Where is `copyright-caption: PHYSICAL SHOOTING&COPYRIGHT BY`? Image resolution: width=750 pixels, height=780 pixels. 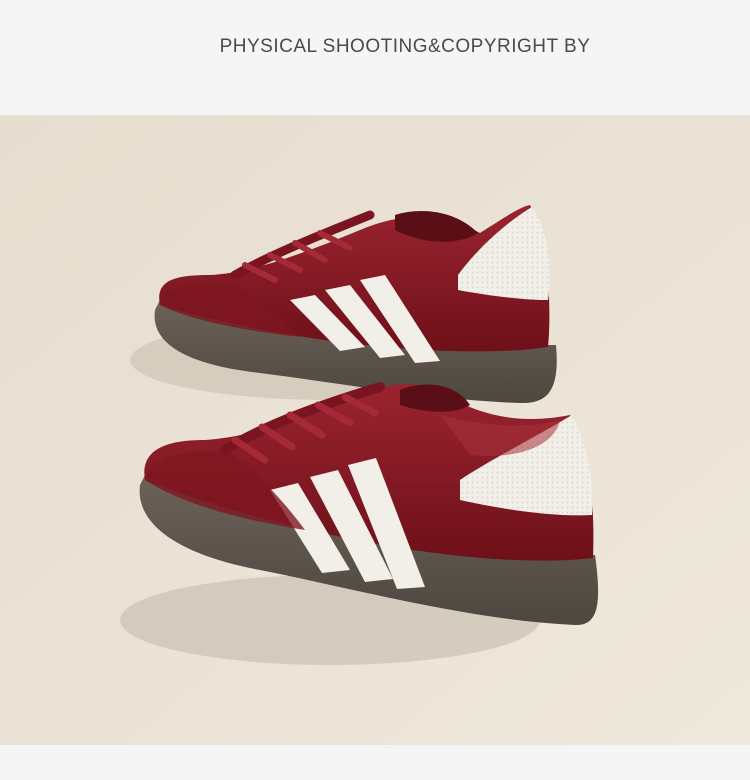 copyright-caption: PHYSICAL SHOOTING&COPYRIGHT BY is located at coordinates (405, 46).